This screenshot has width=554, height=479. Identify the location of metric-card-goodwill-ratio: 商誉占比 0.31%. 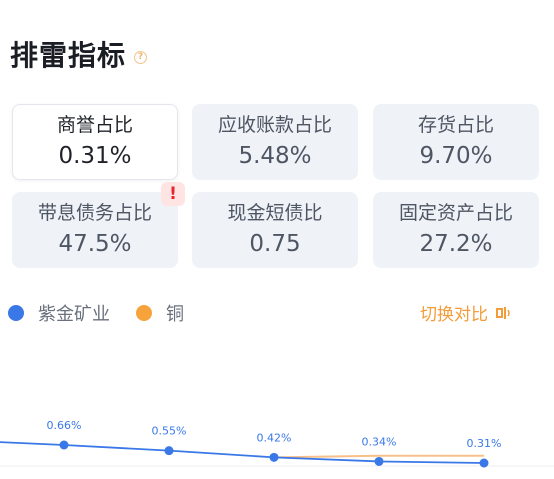
(95, 142).